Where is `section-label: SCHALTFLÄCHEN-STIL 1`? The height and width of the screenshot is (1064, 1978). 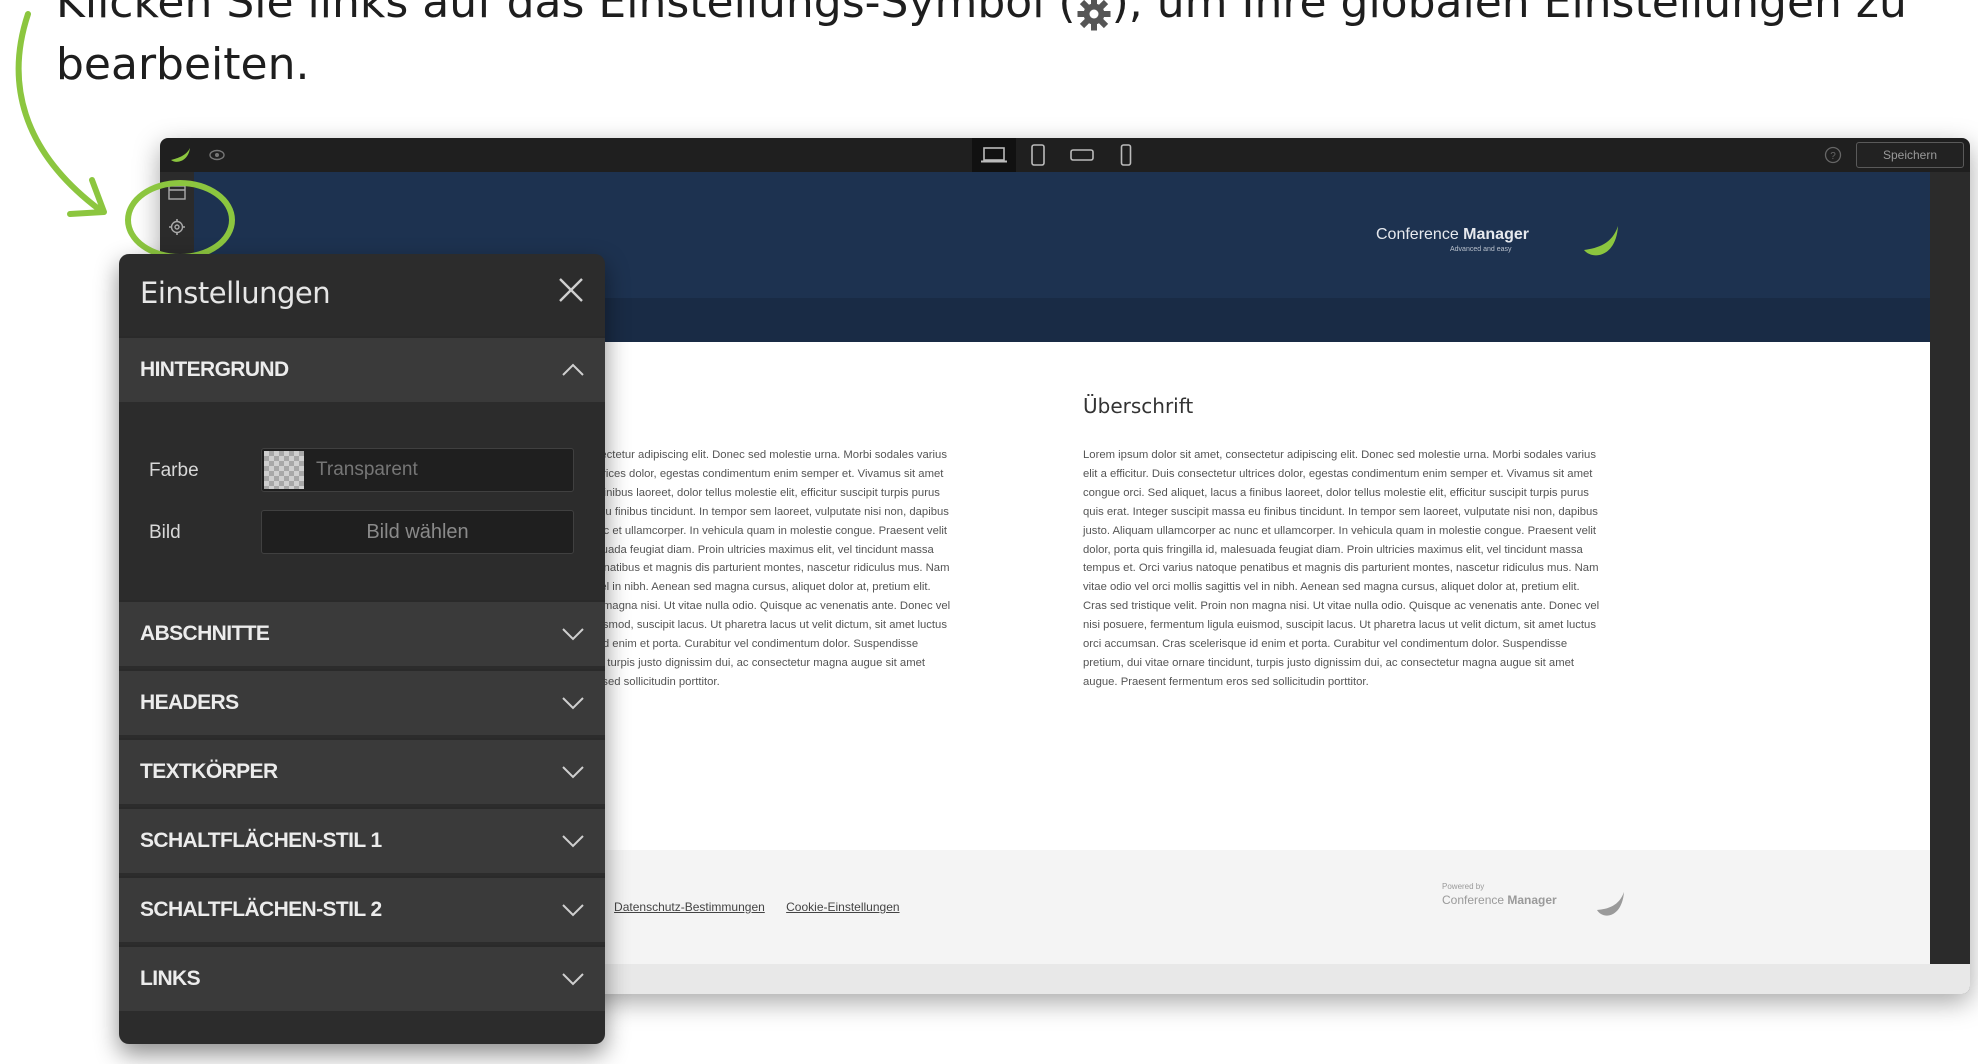
section-label: SCHALTFLÄCHEN-STIL 1 is located at coordinates (261, 840).